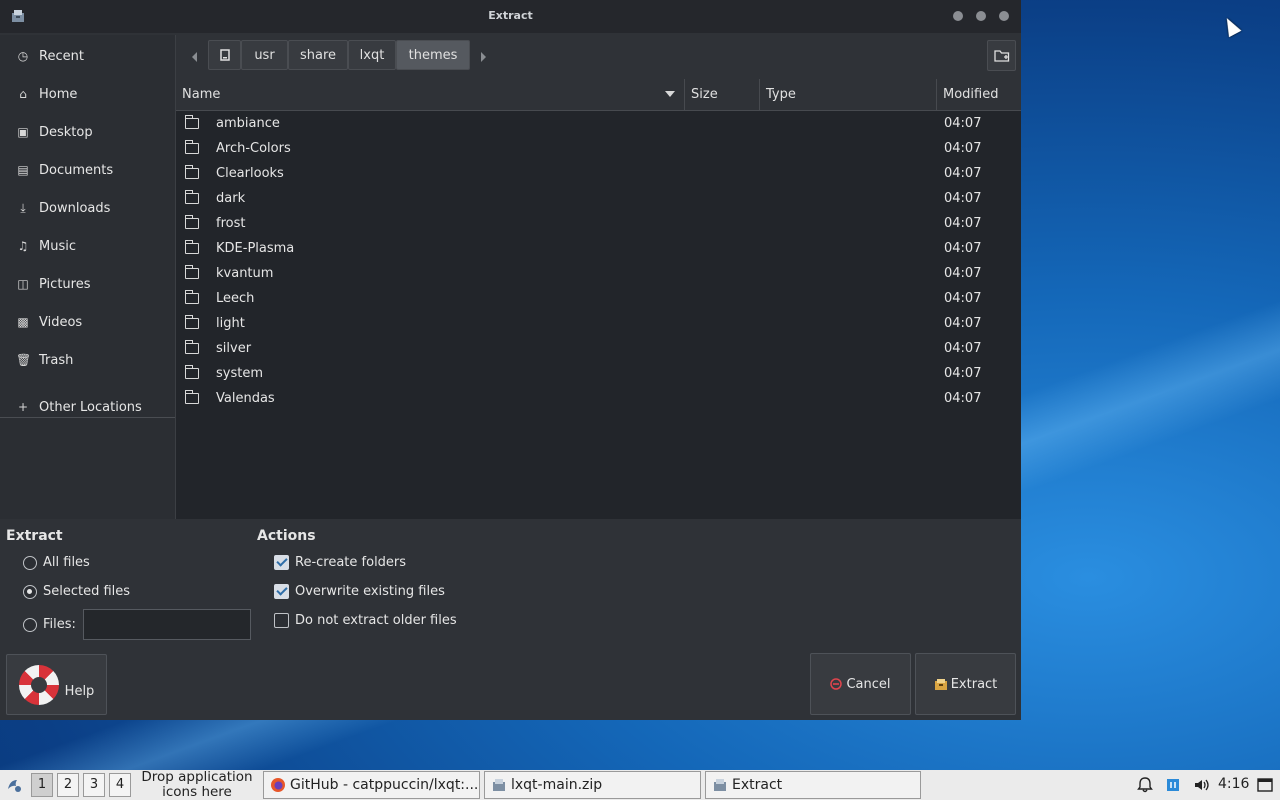 This screenshot has height=800, width=1280. What do you see at coordinates (318, 55) in the screenshot?
I see `path-segment-share: share` at bounding box center [318, 55].